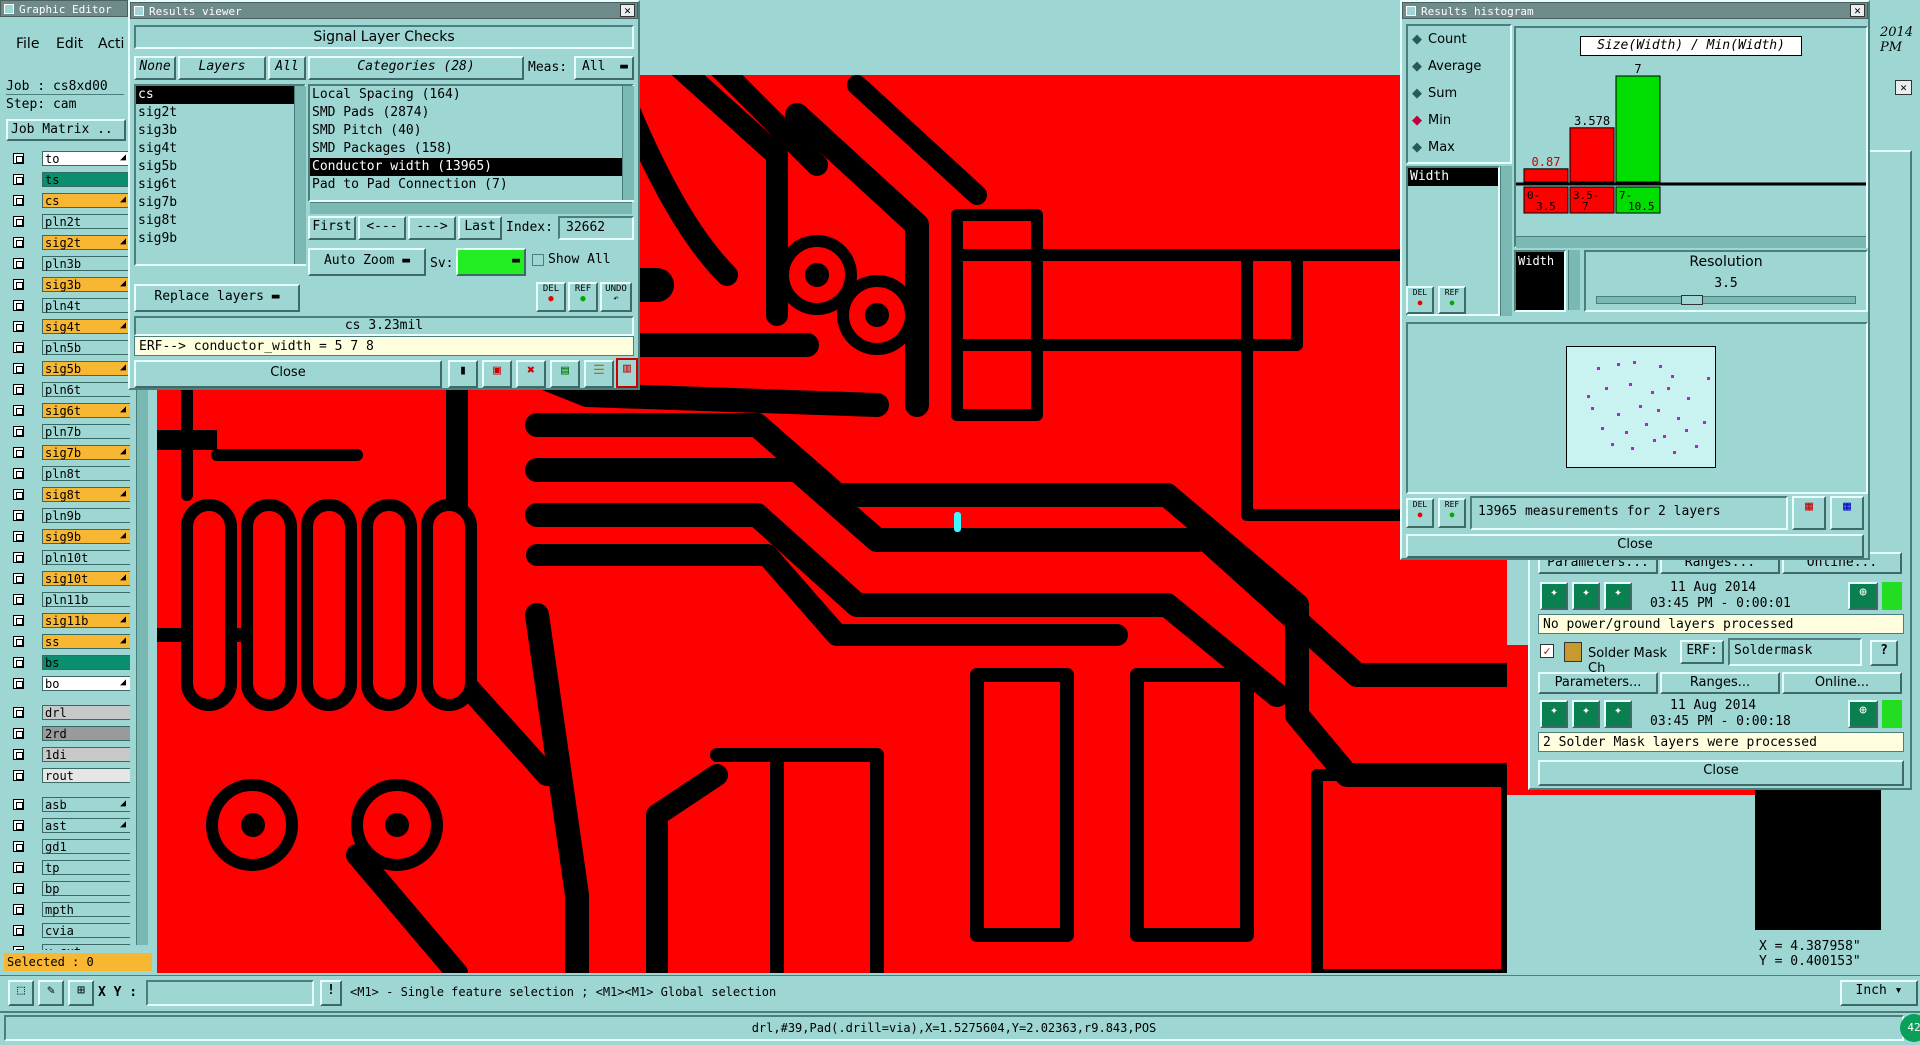  I want to click on layer-name: sig9b, so click(86, 536).